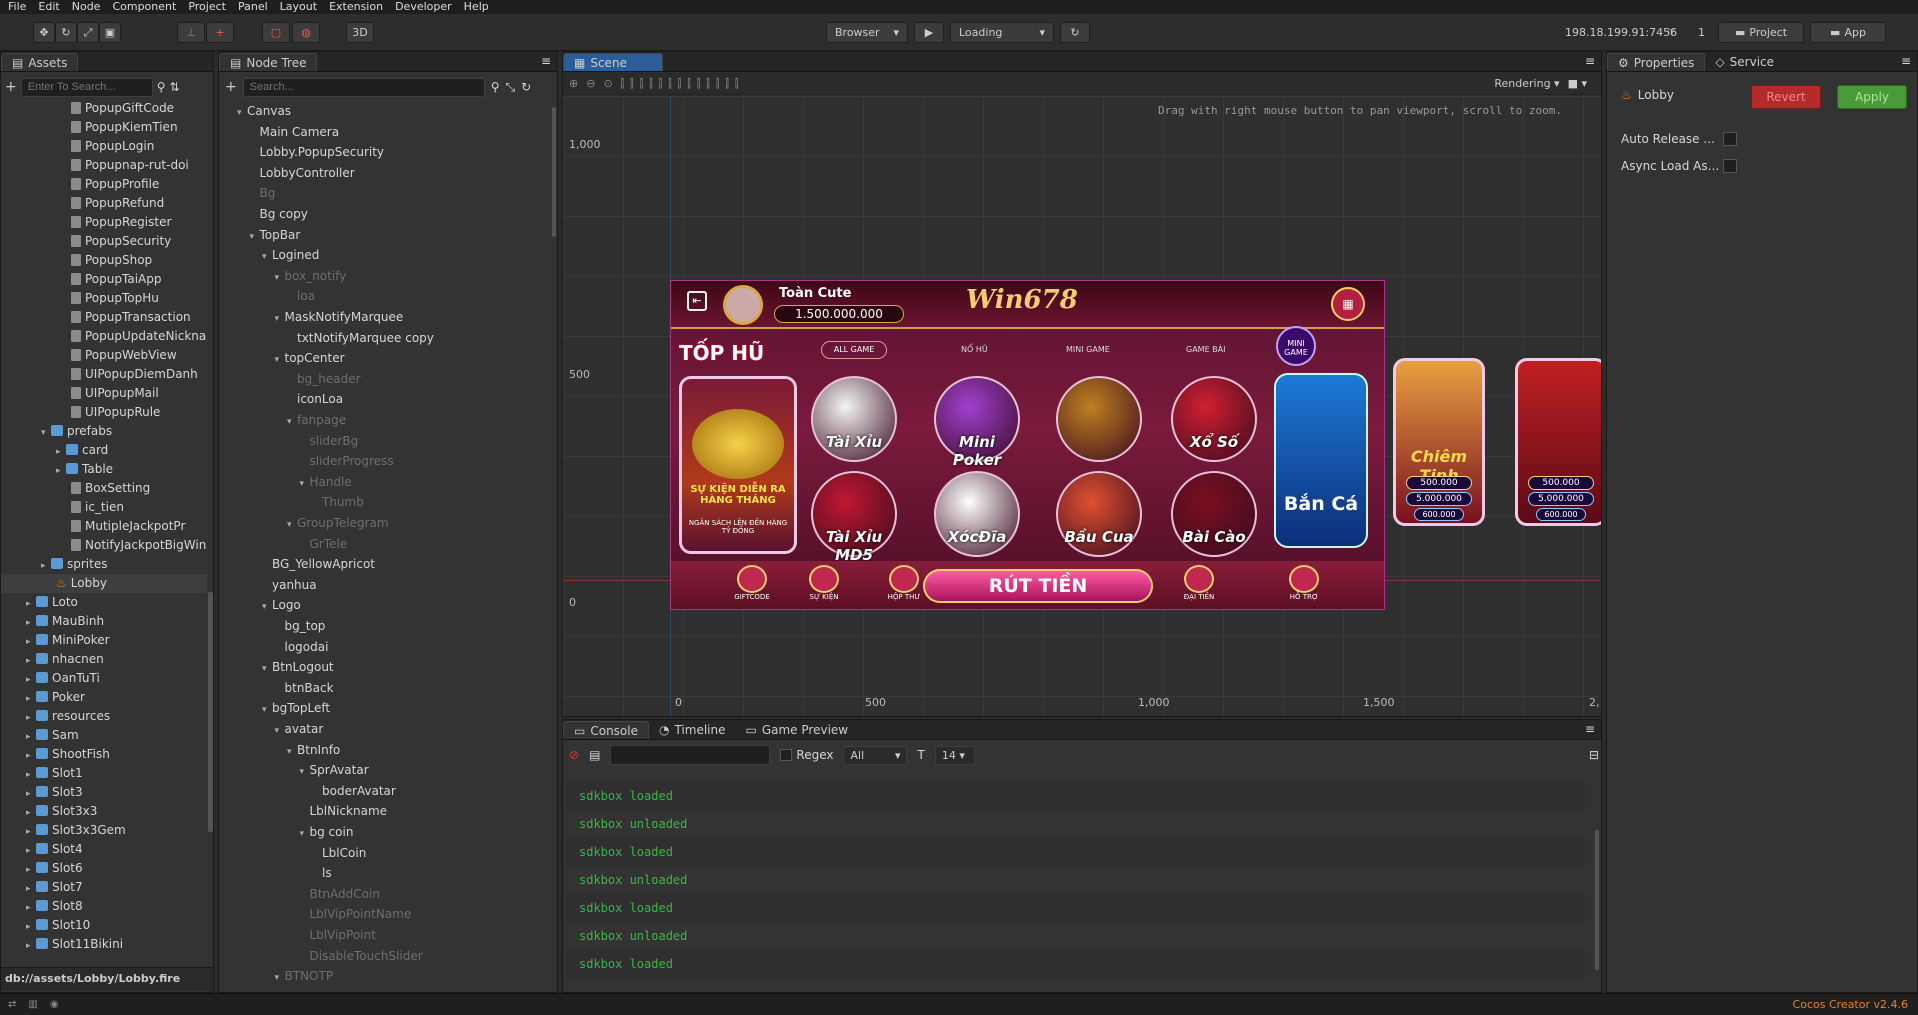  I want to click on menu-developer: Developer, so click(423, 7).